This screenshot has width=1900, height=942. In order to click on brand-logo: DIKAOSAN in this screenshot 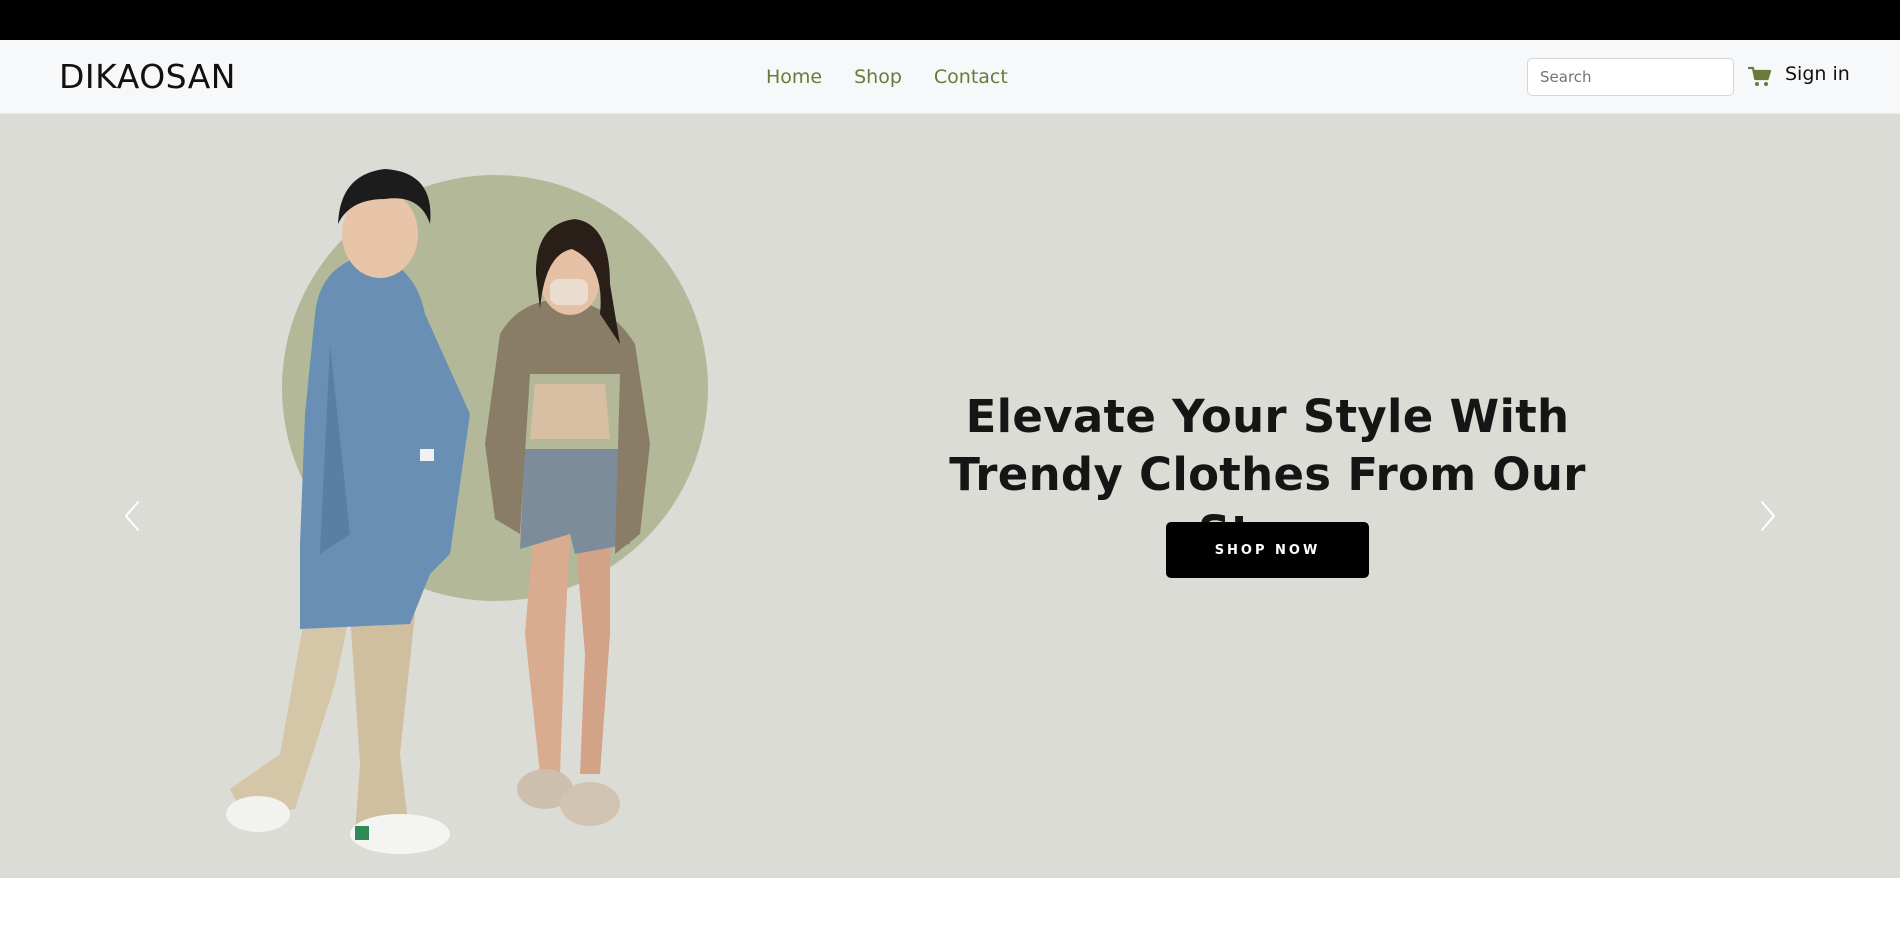, I will do `click(147, 76)`.